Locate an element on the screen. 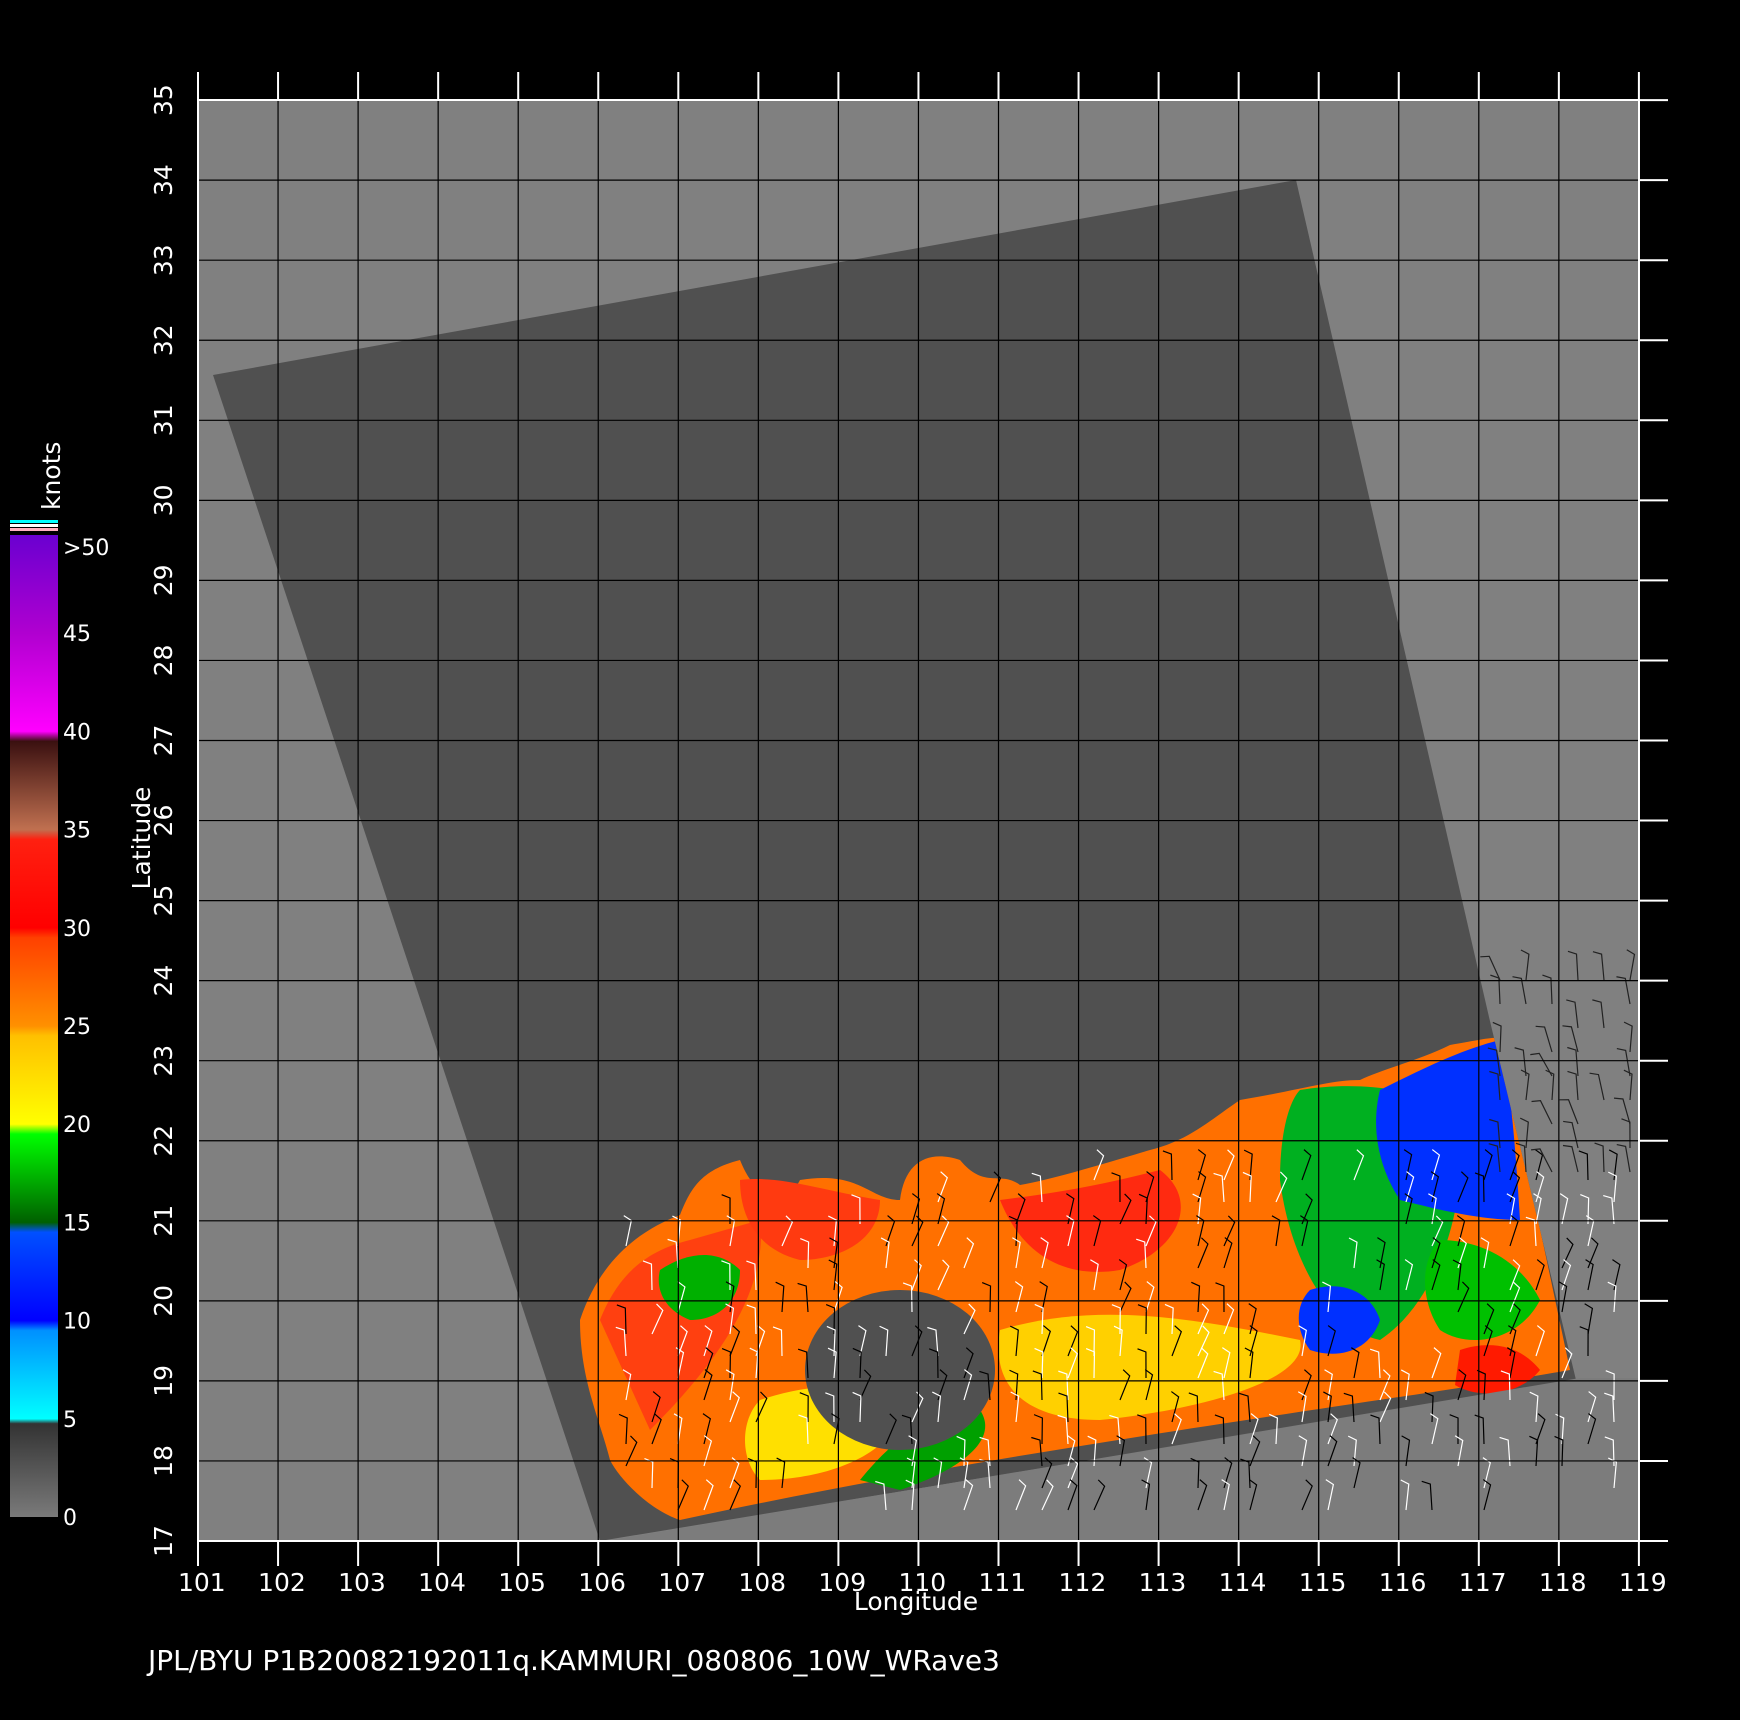 This screenshot has width=1740, height=1720. lat-tick-label: 30 is located at coordinates (163, 500).